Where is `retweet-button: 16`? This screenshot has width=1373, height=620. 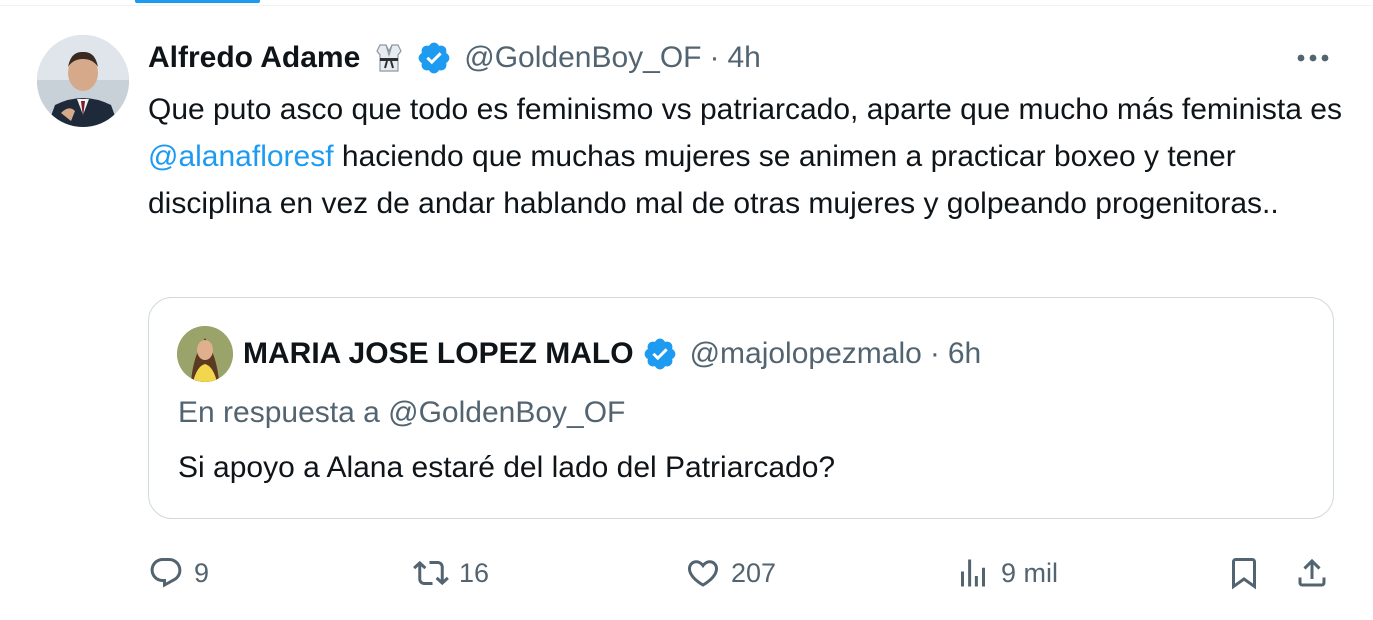
retweet-button: 16 is located at coordinates (451, 573).